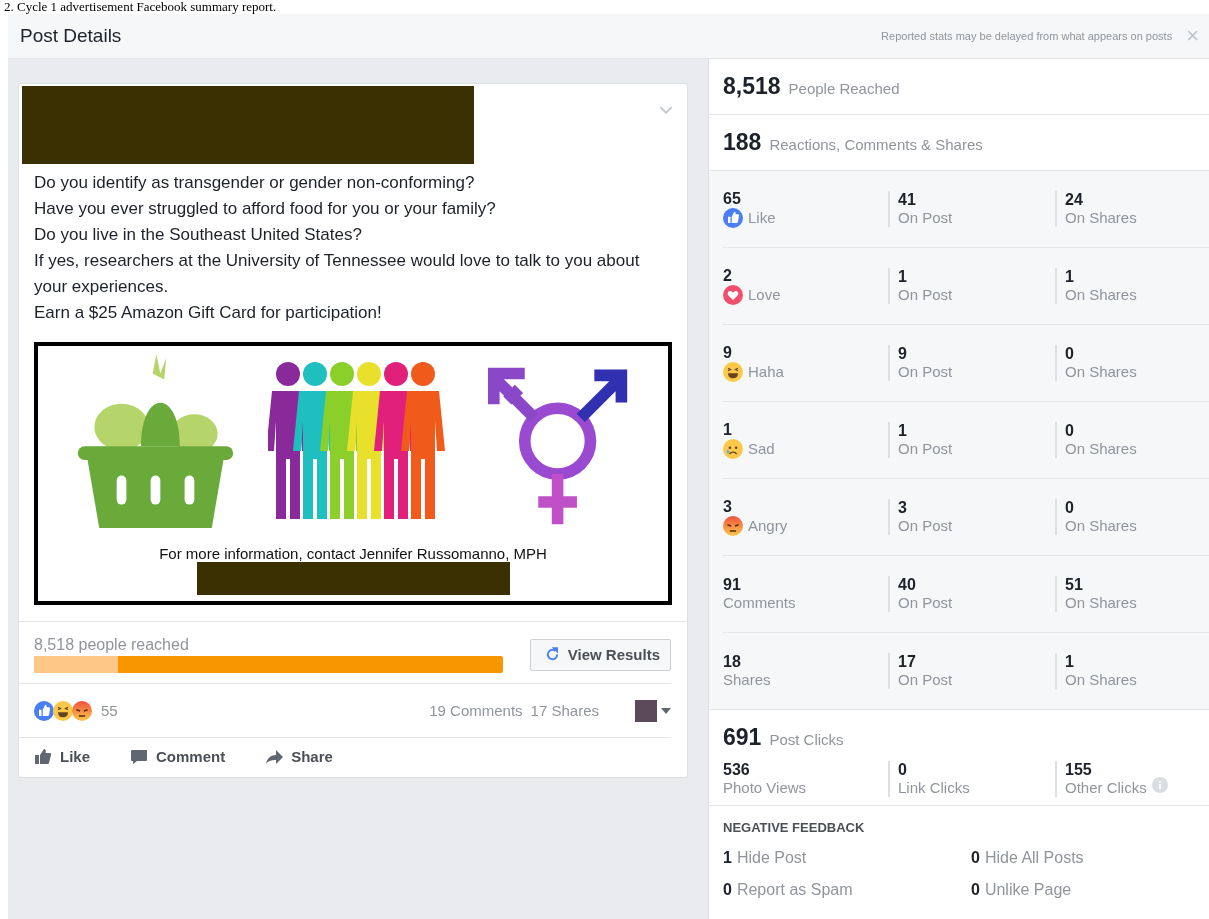  Describe the element at coordinates (646, 710) in the screenshot. I see `avatar-thumbnail` at that location.